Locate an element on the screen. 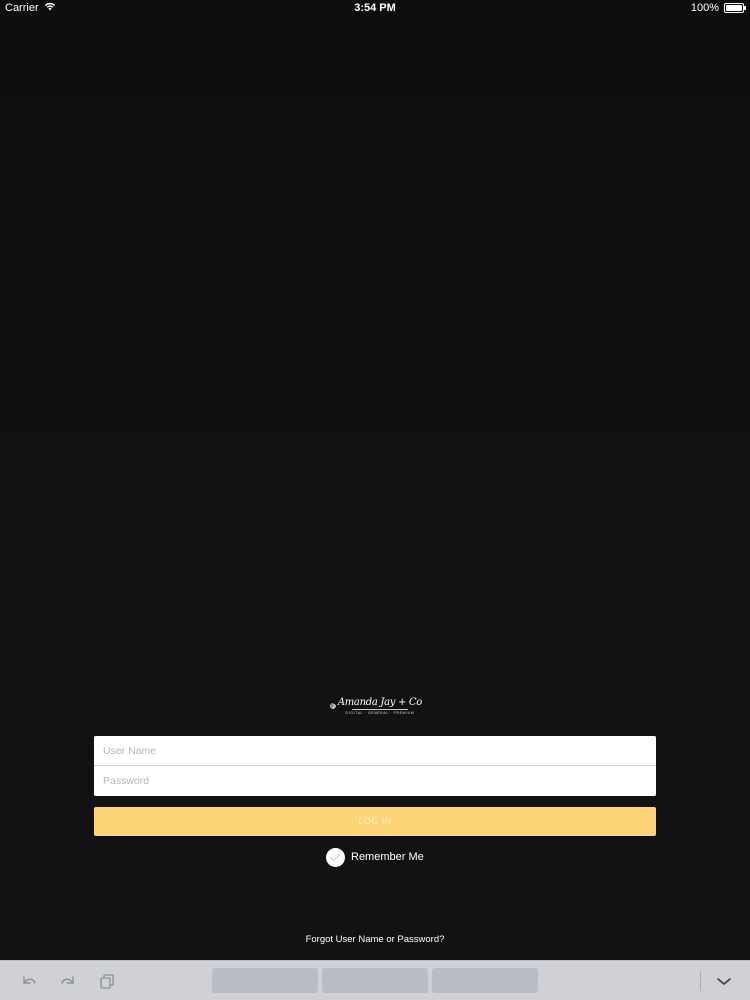  remember-checkbox is located at coordinates (335, 857).